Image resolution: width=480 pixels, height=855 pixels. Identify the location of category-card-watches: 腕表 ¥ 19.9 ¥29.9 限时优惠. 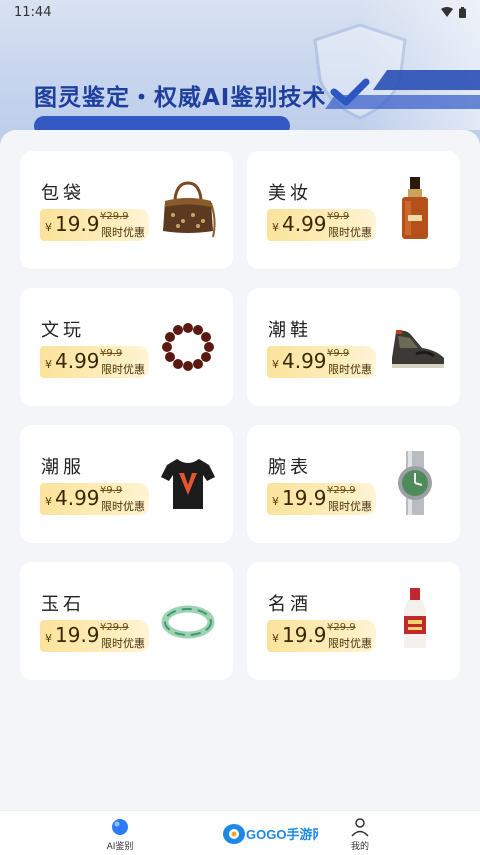
(353, 484).